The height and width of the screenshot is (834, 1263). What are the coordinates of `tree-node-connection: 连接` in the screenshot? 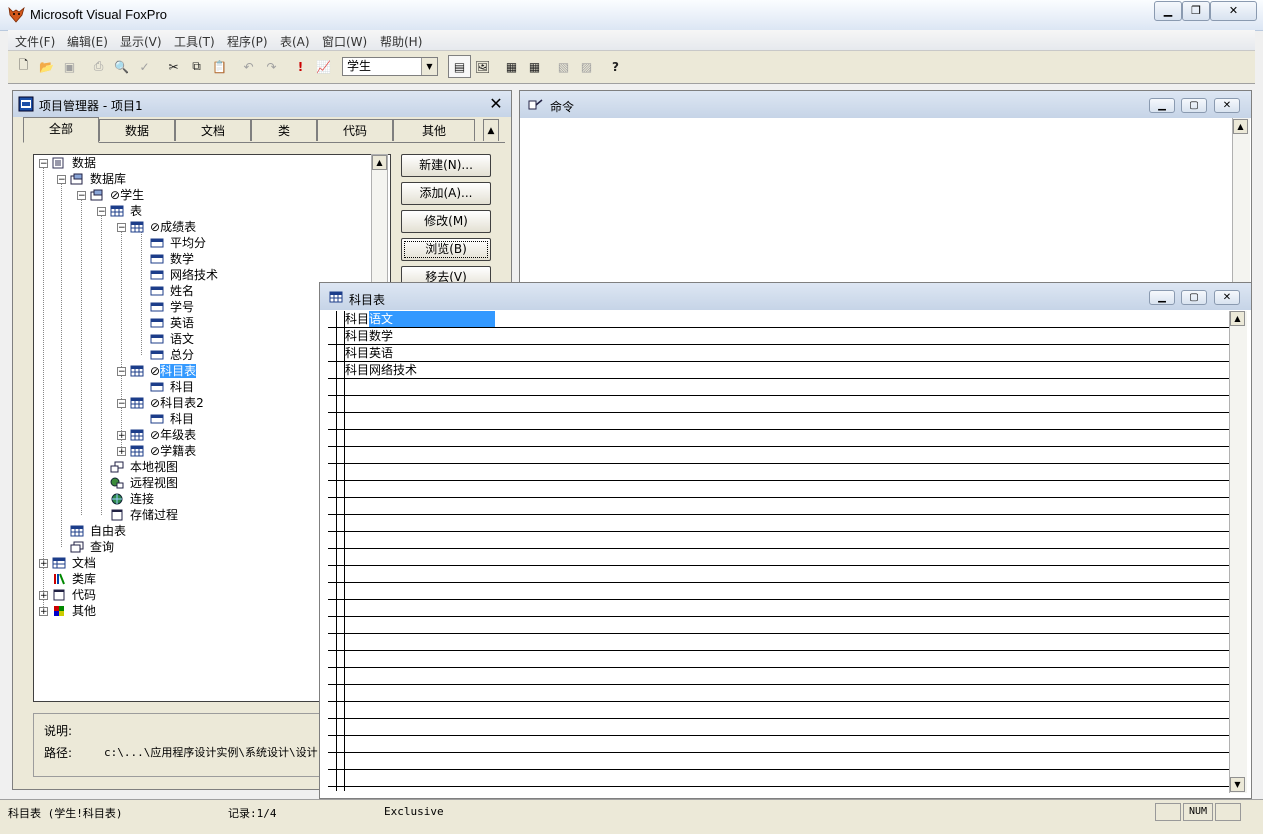 It's located at (142, 499).